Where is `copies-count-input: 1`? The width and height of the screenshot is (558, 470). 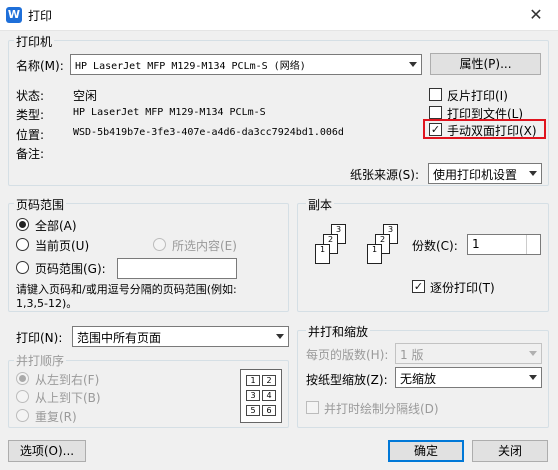 copies-count-input: 1 is located at coordinates (504, 244).